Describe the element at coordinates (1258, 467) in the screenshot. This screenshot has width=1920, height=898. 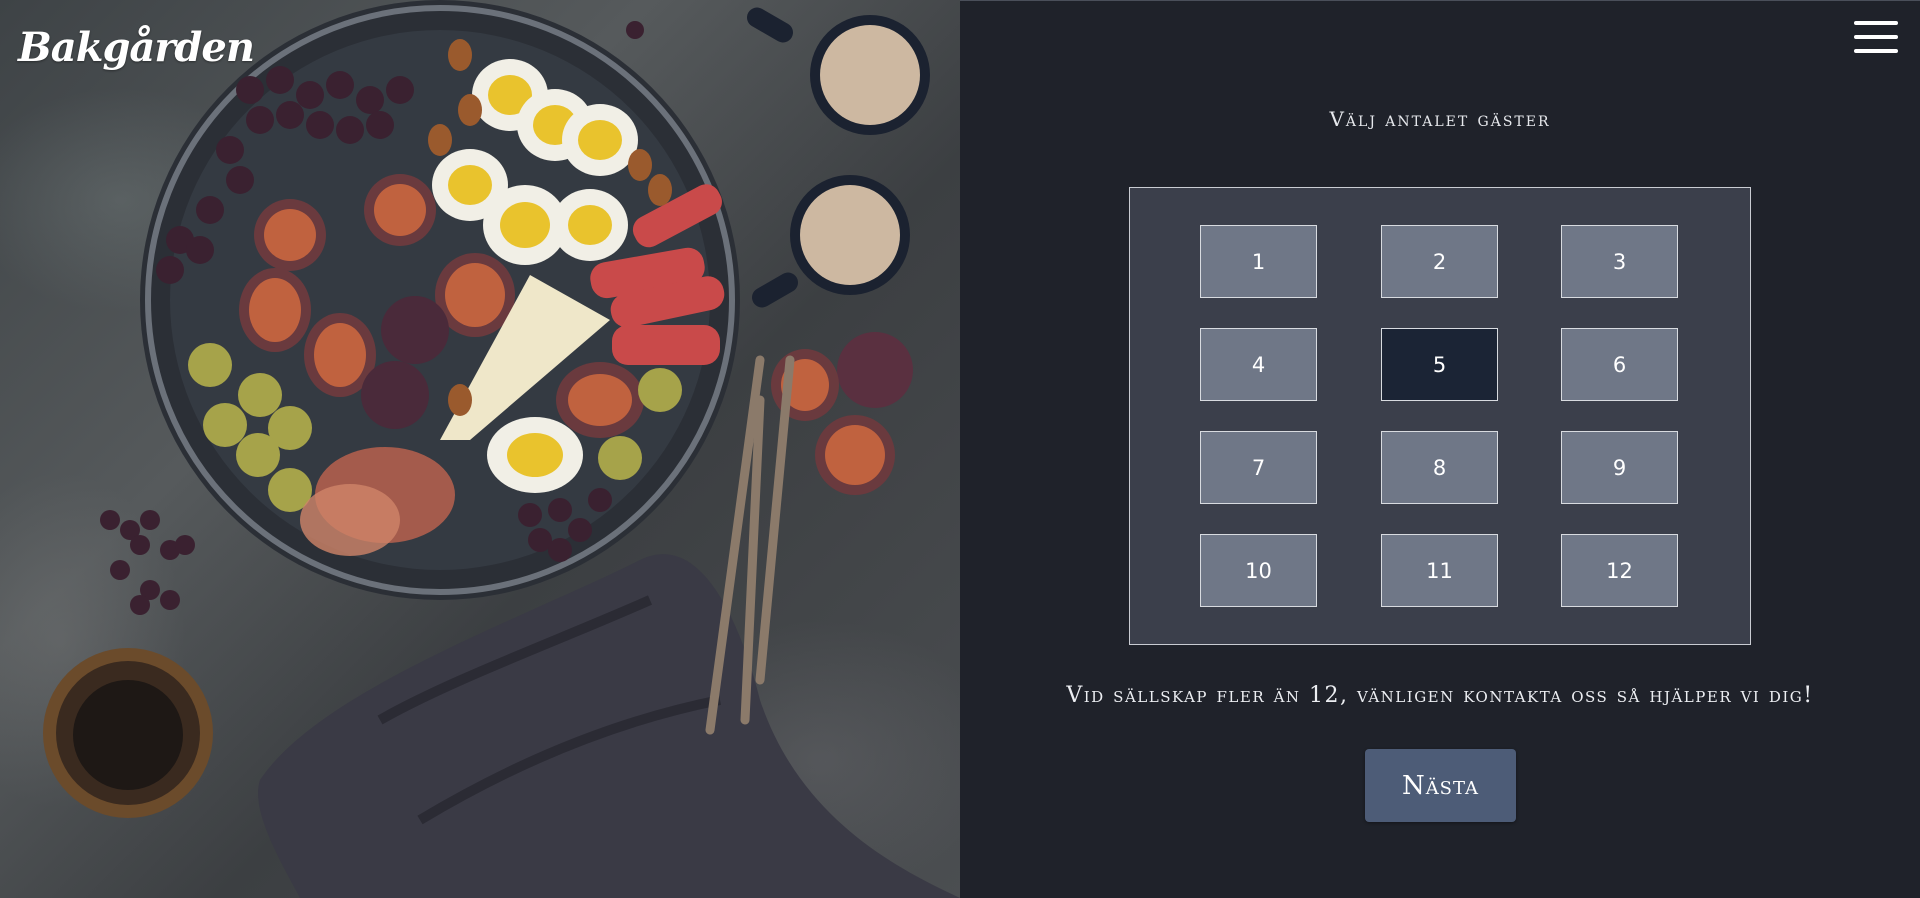
I see `guest-option-7: 7` at that location.